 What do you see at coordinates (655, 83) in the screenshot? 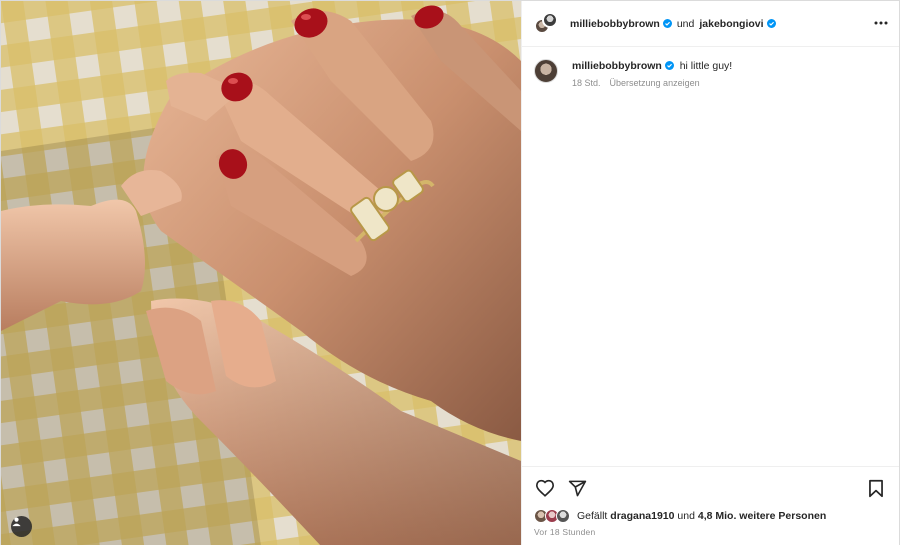
I see `translate-link: Übersetzung anzeigen` at bounding box center [655, 83].